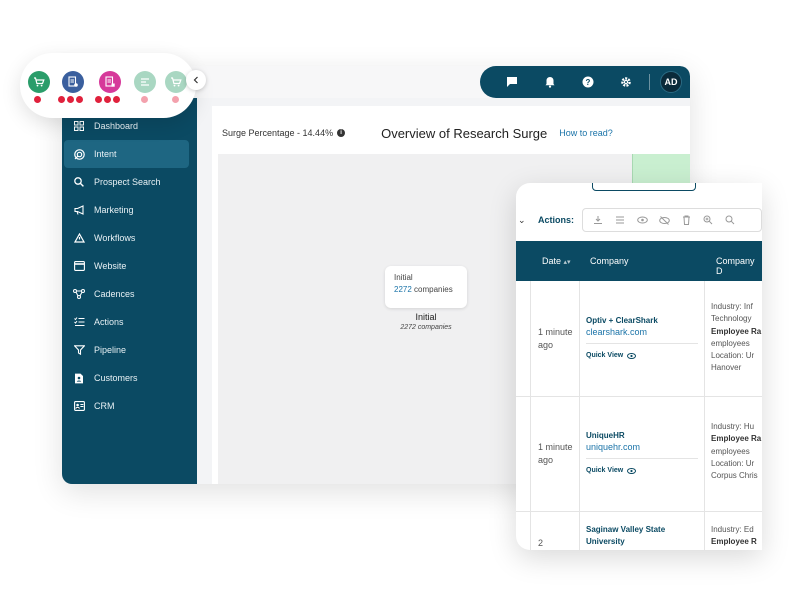 The height and width of the screenshot is (600, 800). I want to click on trash-icon, so click(686, 220).